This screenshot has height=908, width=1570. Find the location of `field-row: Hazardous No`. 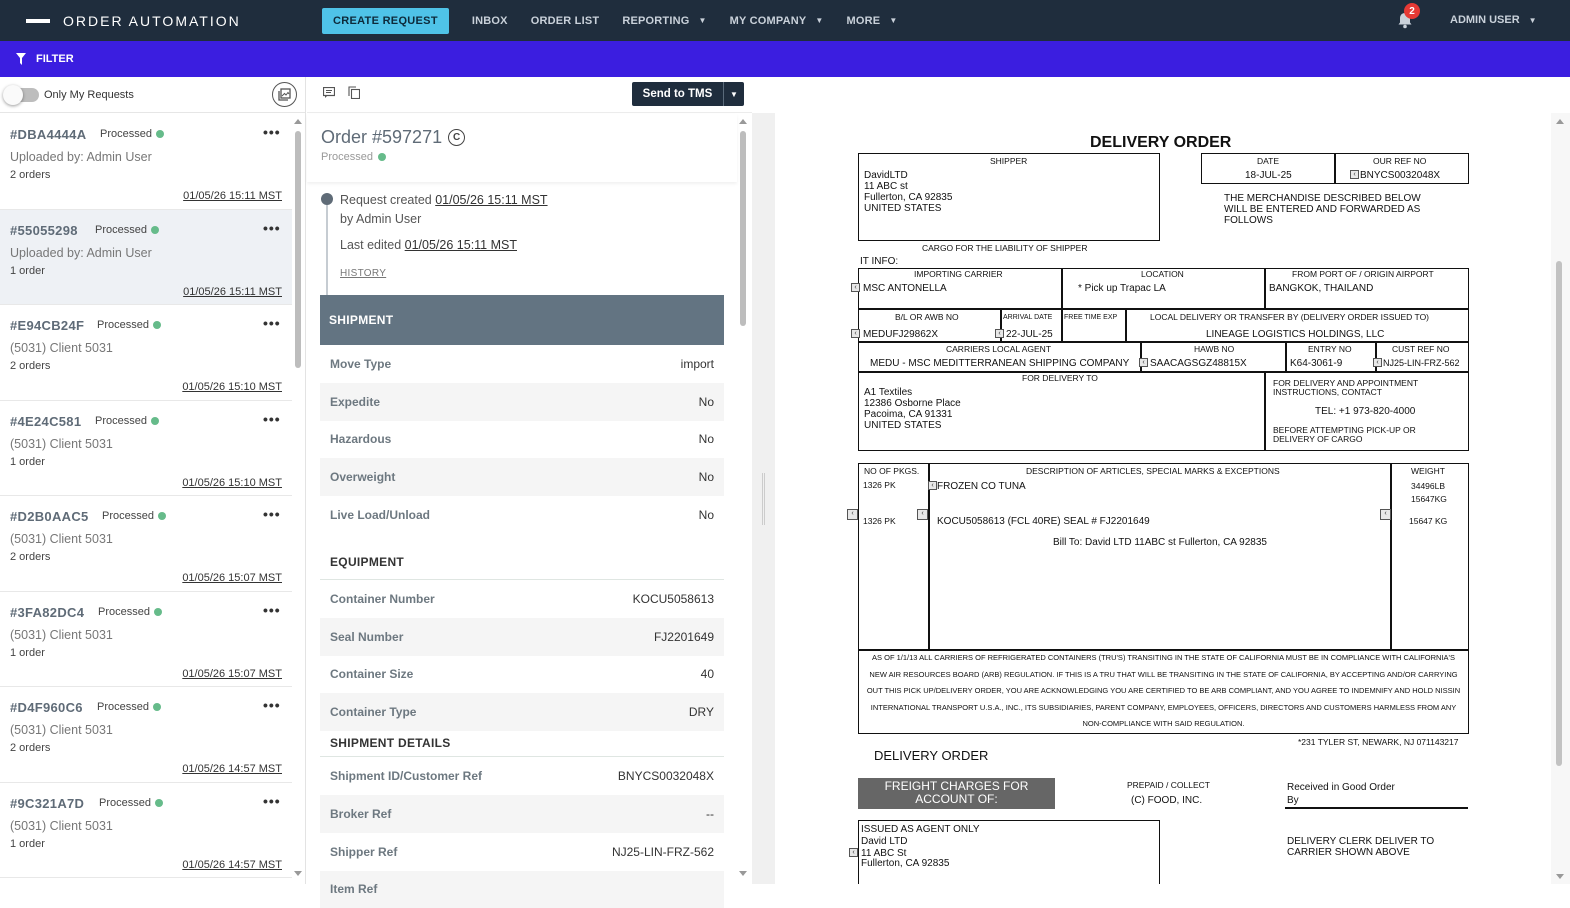

field-row: Hazardous No is located at coordinates (522, 440).